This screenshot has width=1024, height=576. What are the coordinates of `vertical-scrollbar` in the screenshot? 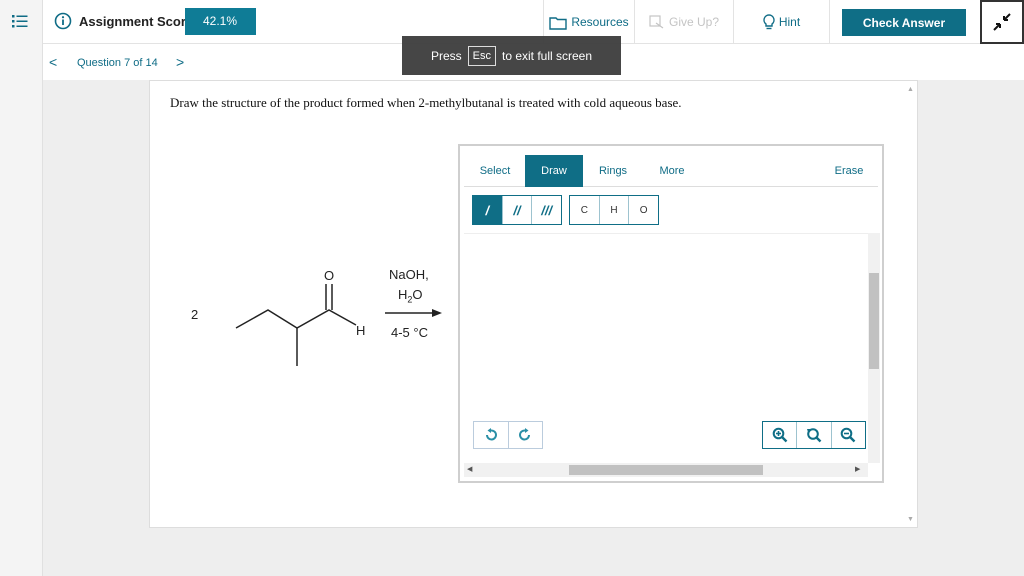 It's located at (874, 348).